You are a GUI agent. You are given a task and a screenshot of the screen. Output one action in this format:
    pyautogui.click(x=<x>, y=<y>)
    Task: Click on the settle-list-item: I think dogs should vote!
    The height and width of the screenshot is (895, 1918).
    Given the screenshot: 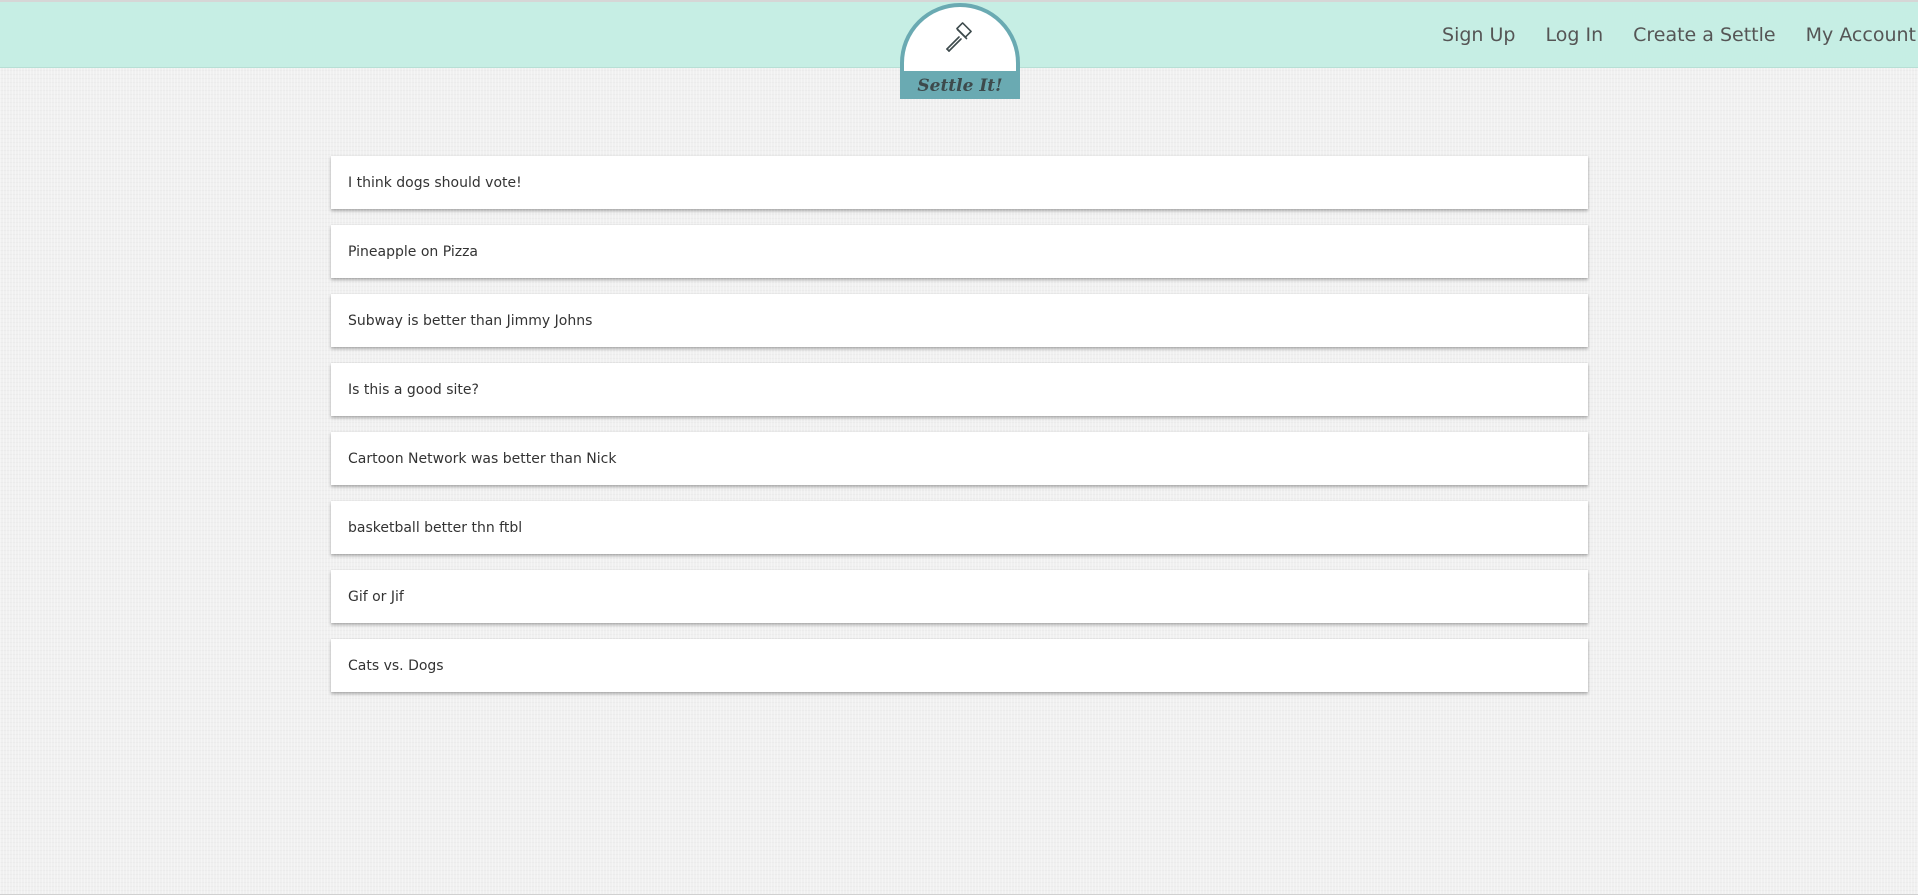 What is the action you would take?
    pyautogui.click(x=959, y=182)
    